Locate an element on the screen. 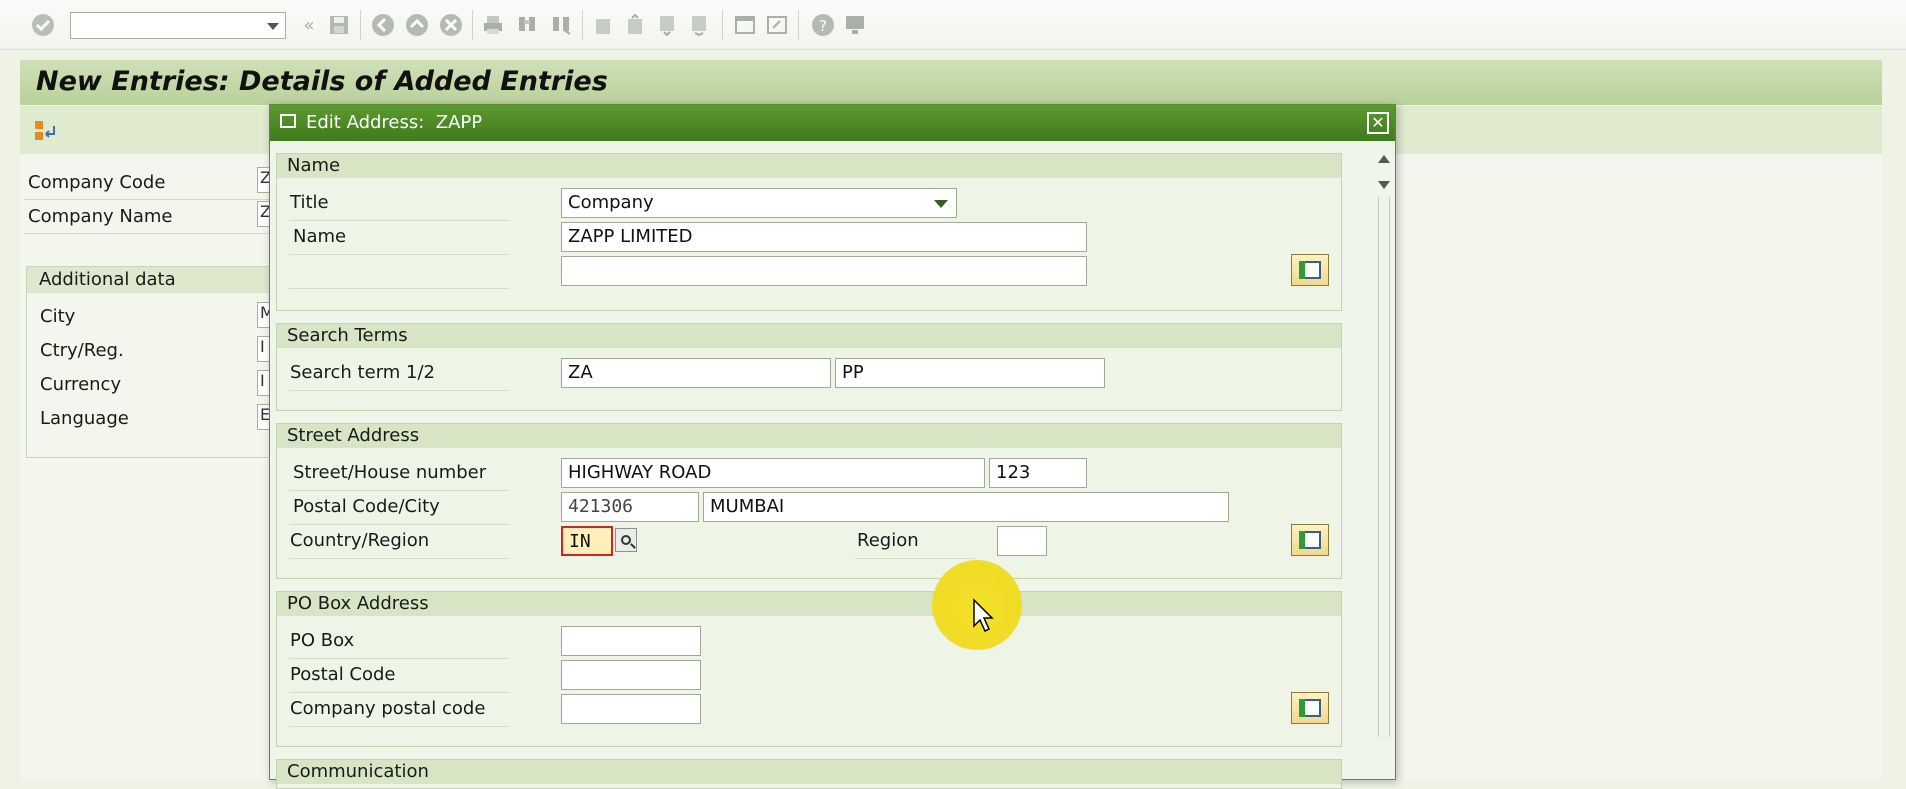  search-help-icon is located at coordinates (626, 540).